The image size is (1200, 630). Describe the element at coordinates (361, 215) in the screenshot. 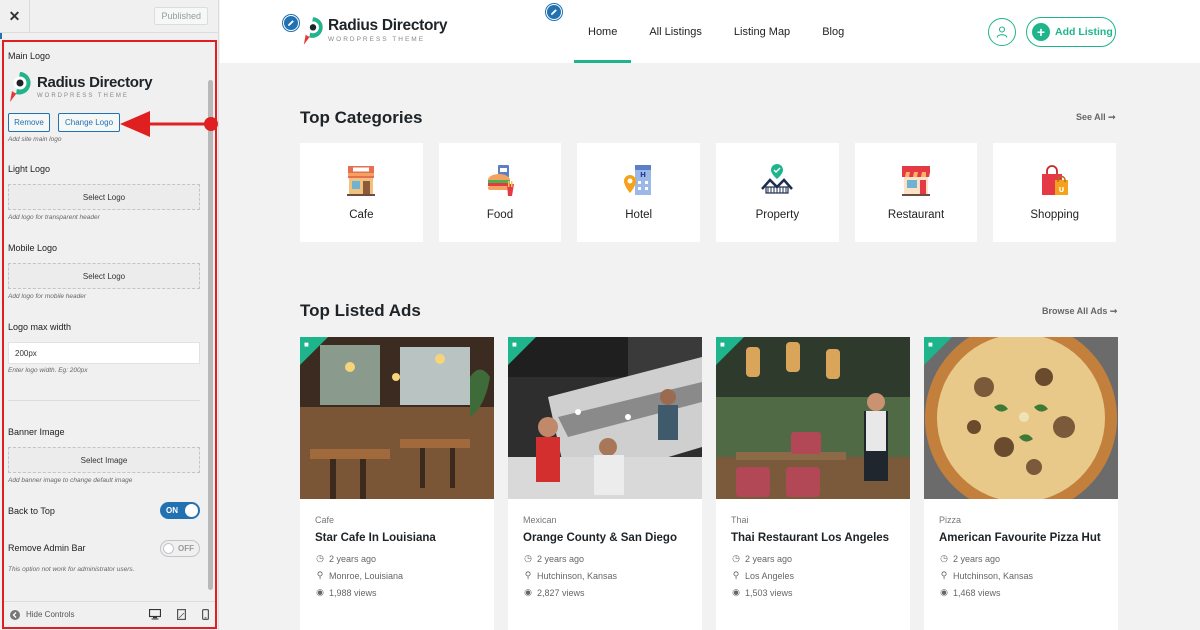

I see `category-name: Cafe` at that location.